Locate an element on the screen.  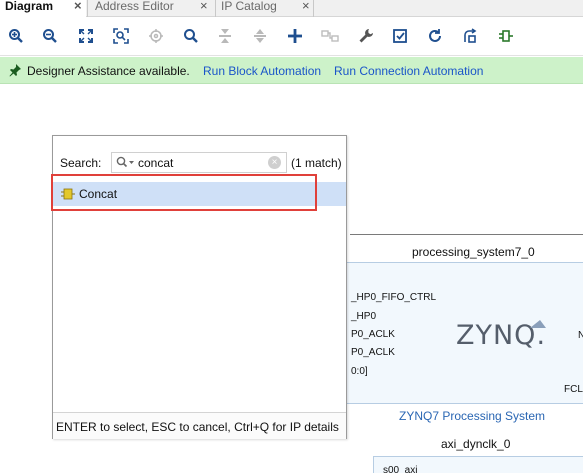
add-ip-icon is located at coordinates (295, 36).